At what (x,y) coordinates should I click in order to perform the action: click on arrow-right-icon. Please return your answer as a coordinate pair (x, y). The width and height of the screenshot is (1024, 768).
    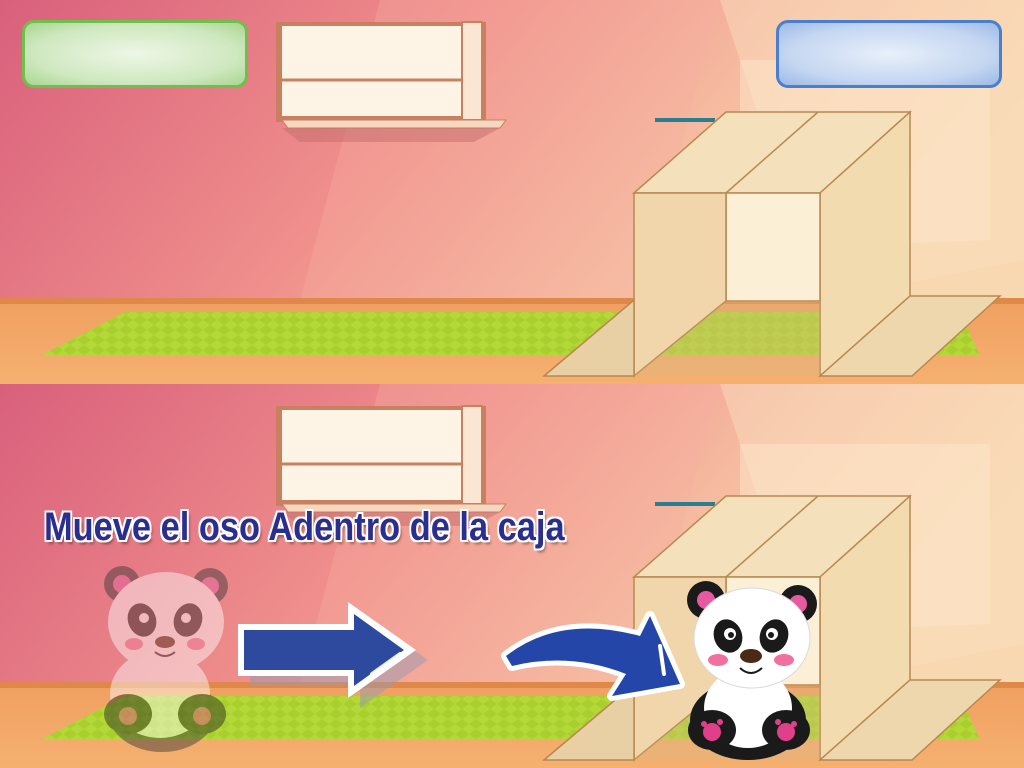
    Looking at the image, I should click on (333, 655).